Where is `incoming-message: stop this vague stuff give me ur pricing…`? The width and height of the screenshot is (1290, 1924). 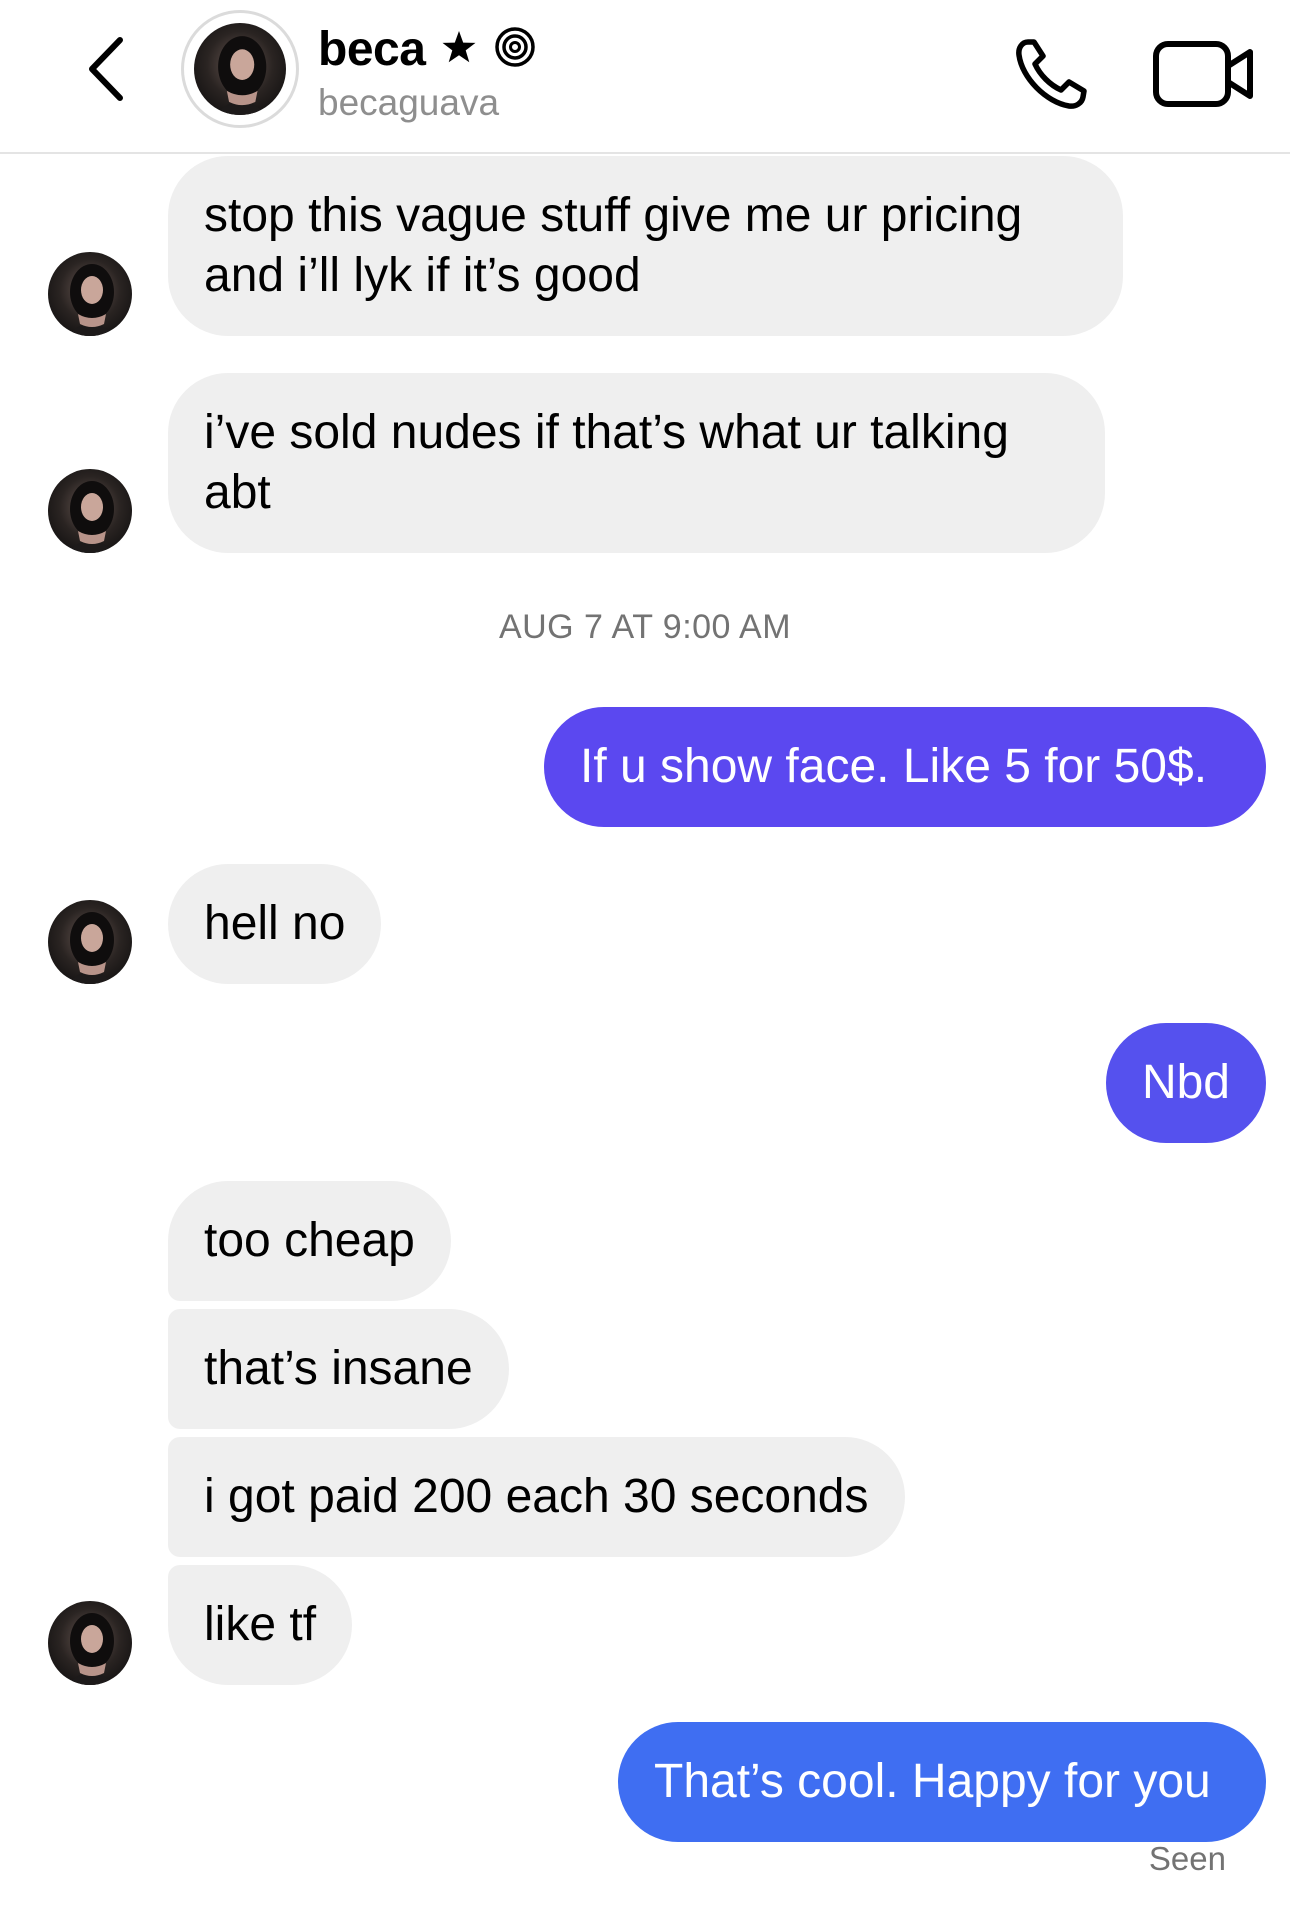
incoming-message: stop this vague stuff give me ur pricing… is located at coordinates (645, 246).